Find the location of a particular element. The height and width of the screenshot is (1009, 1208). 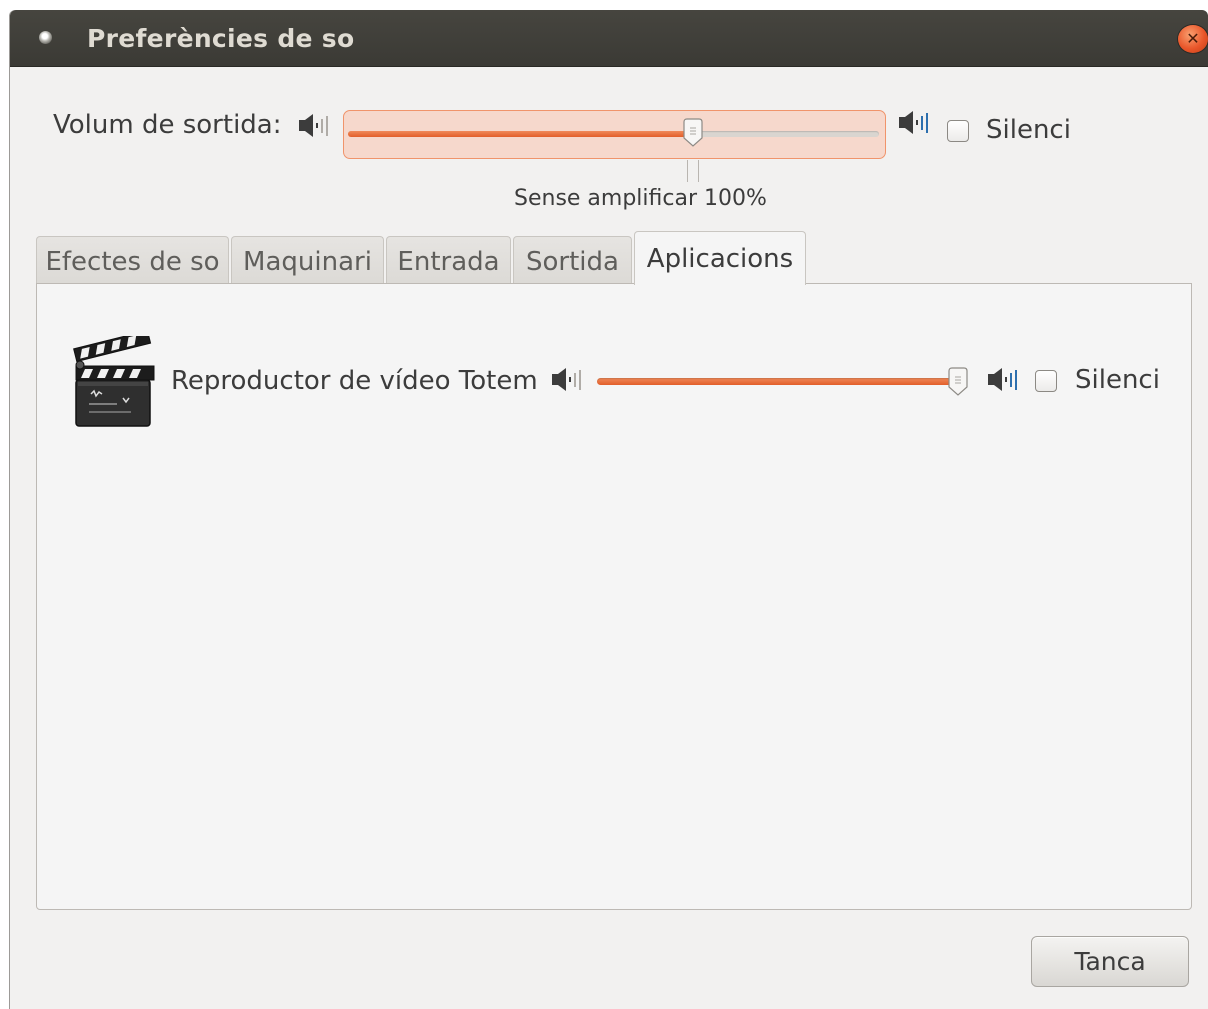

title-bar: Preferències de so ✕ is located at coordinates (609, 38).